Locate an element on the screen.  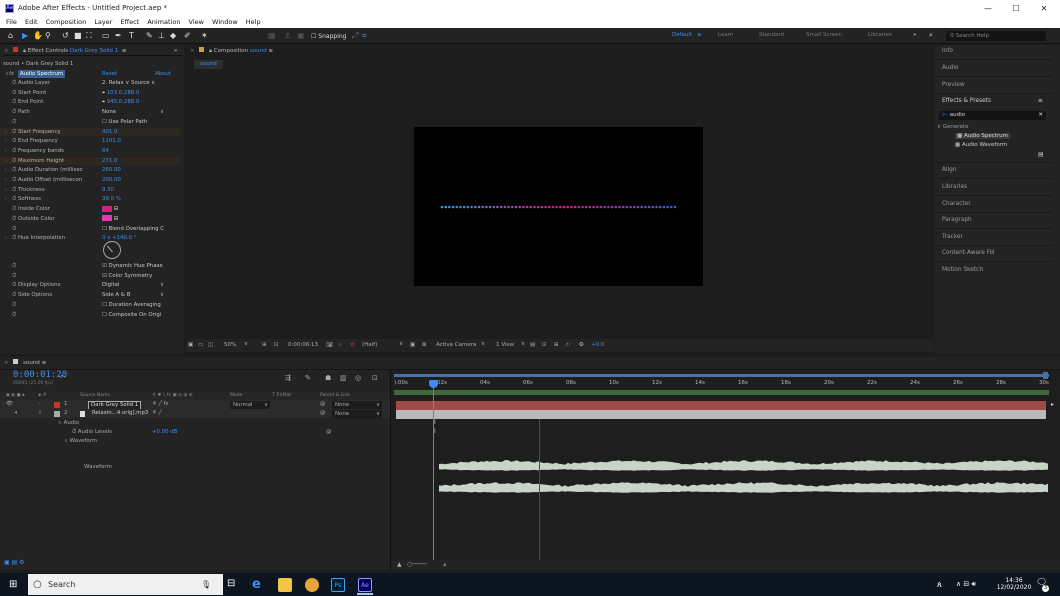
snapshot-icon: 📷︎ is located at coordinates (329, 345).